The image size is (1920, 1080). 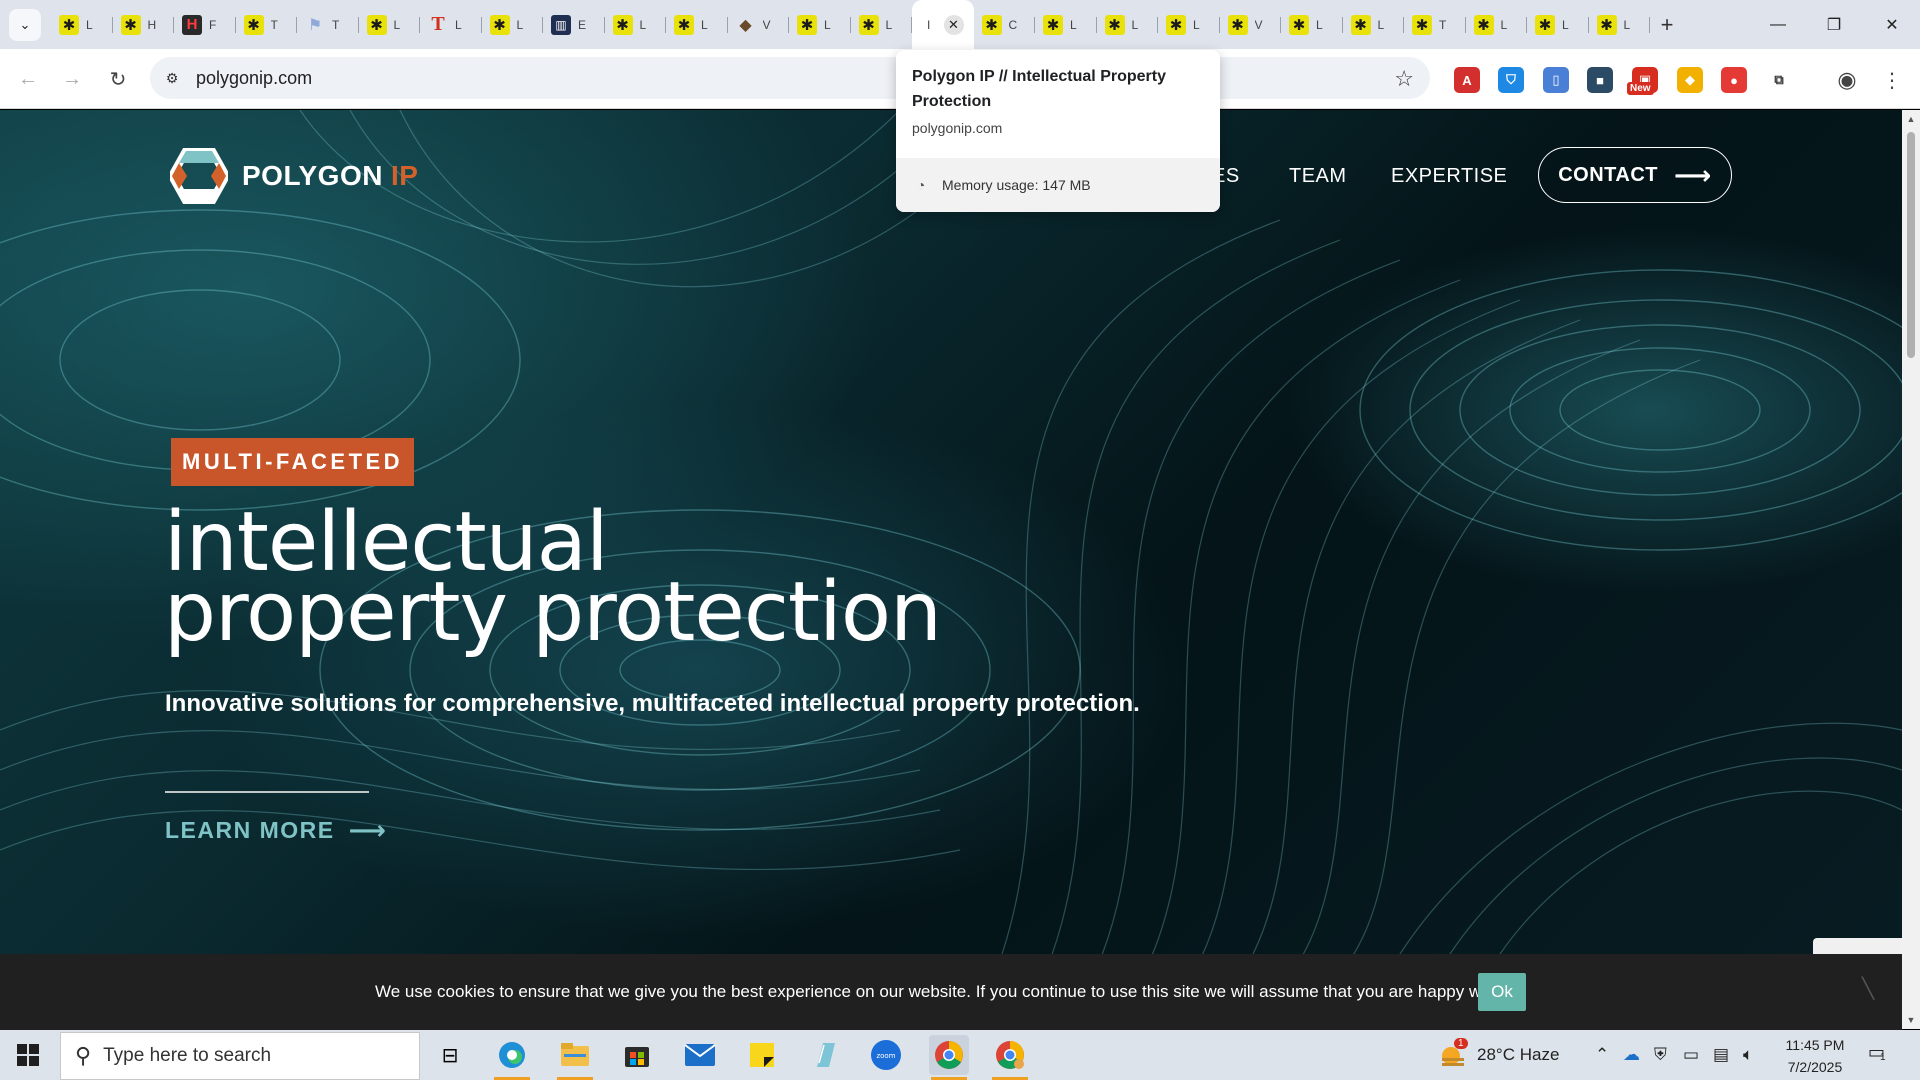 What do you see at coordinates (575, 1057) in the screenshot?
I see `file-explorer-icon` at bounding box center [575, 1057].